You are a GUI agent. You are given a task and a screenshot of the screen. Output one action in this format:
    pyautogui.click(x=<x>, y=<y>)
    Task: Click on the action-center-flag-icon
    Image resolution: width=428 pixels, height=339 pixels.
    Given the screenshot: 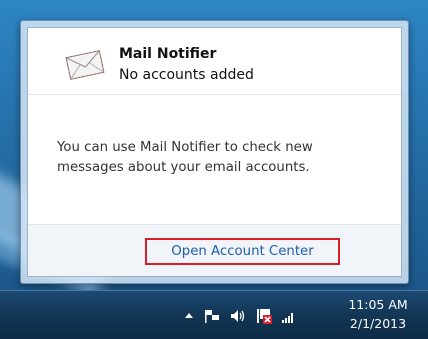 What is the action you would take?
    pyautogui.click(x=212, y=316)
    